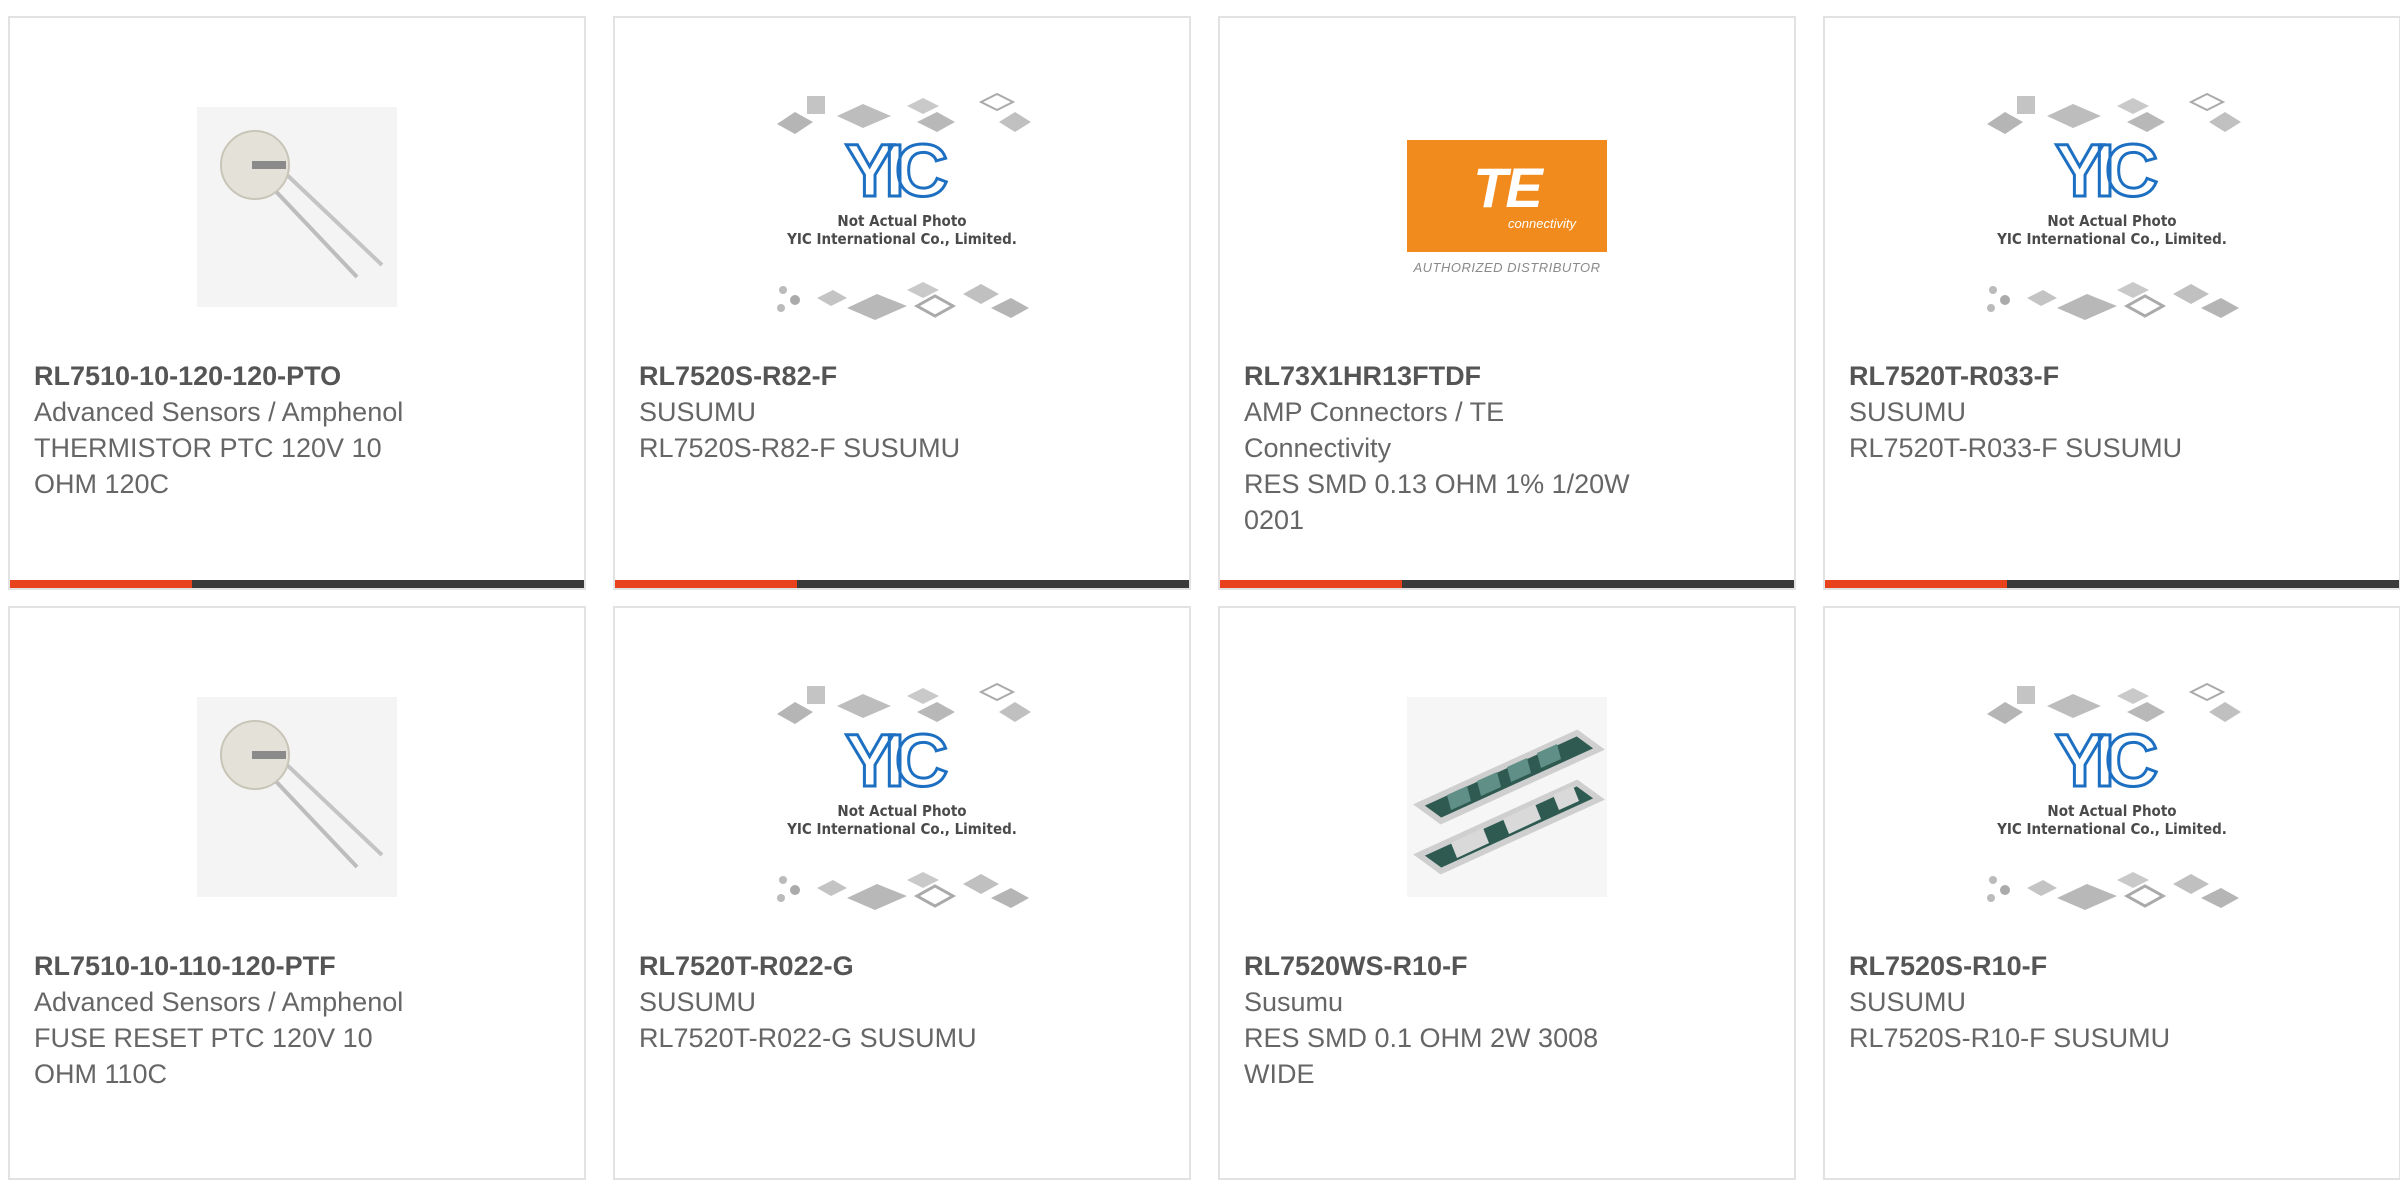 Image resolution: width=2400 pixels, height=1180 pixels. I want to click on te-logo: TE connectivity, so click(1507, 195).